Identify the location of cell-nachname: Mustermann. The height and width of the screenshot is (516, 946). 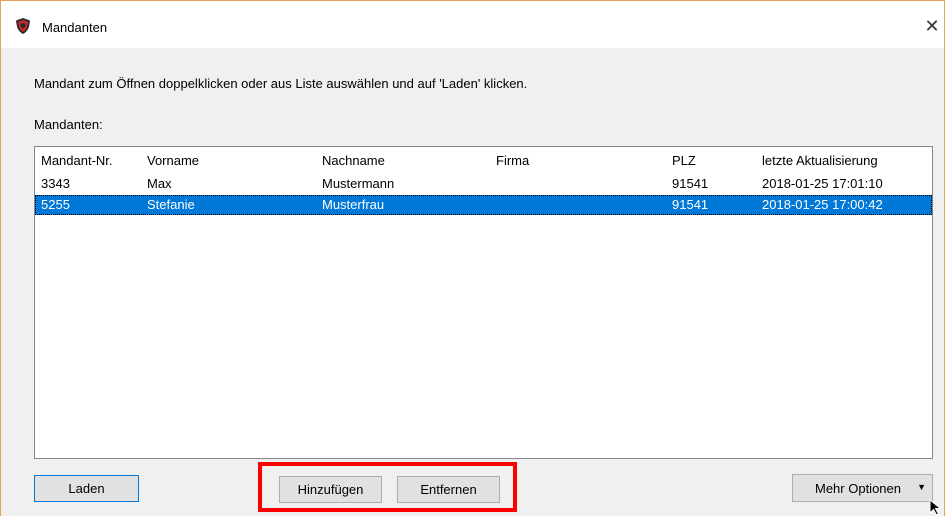
(358, 183).